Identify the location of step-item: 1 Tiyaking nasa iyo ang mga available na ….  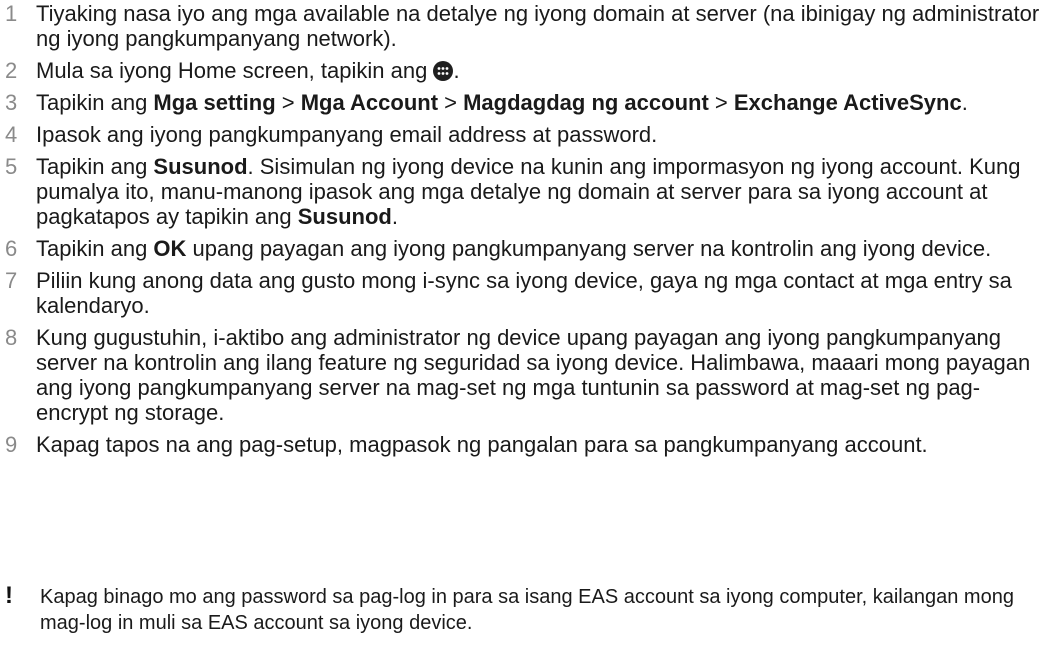
(525, 26).